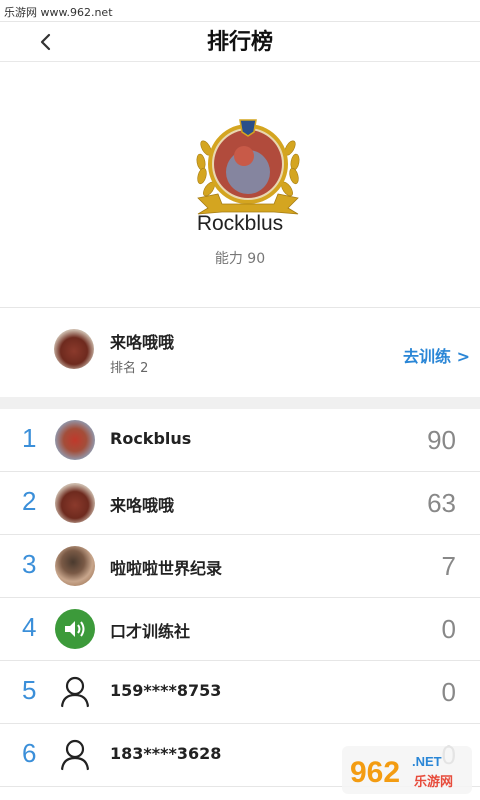 The width and height of the screenshot is (480, 800). I want to click on user-name: 183****3628, so click(166, 753).